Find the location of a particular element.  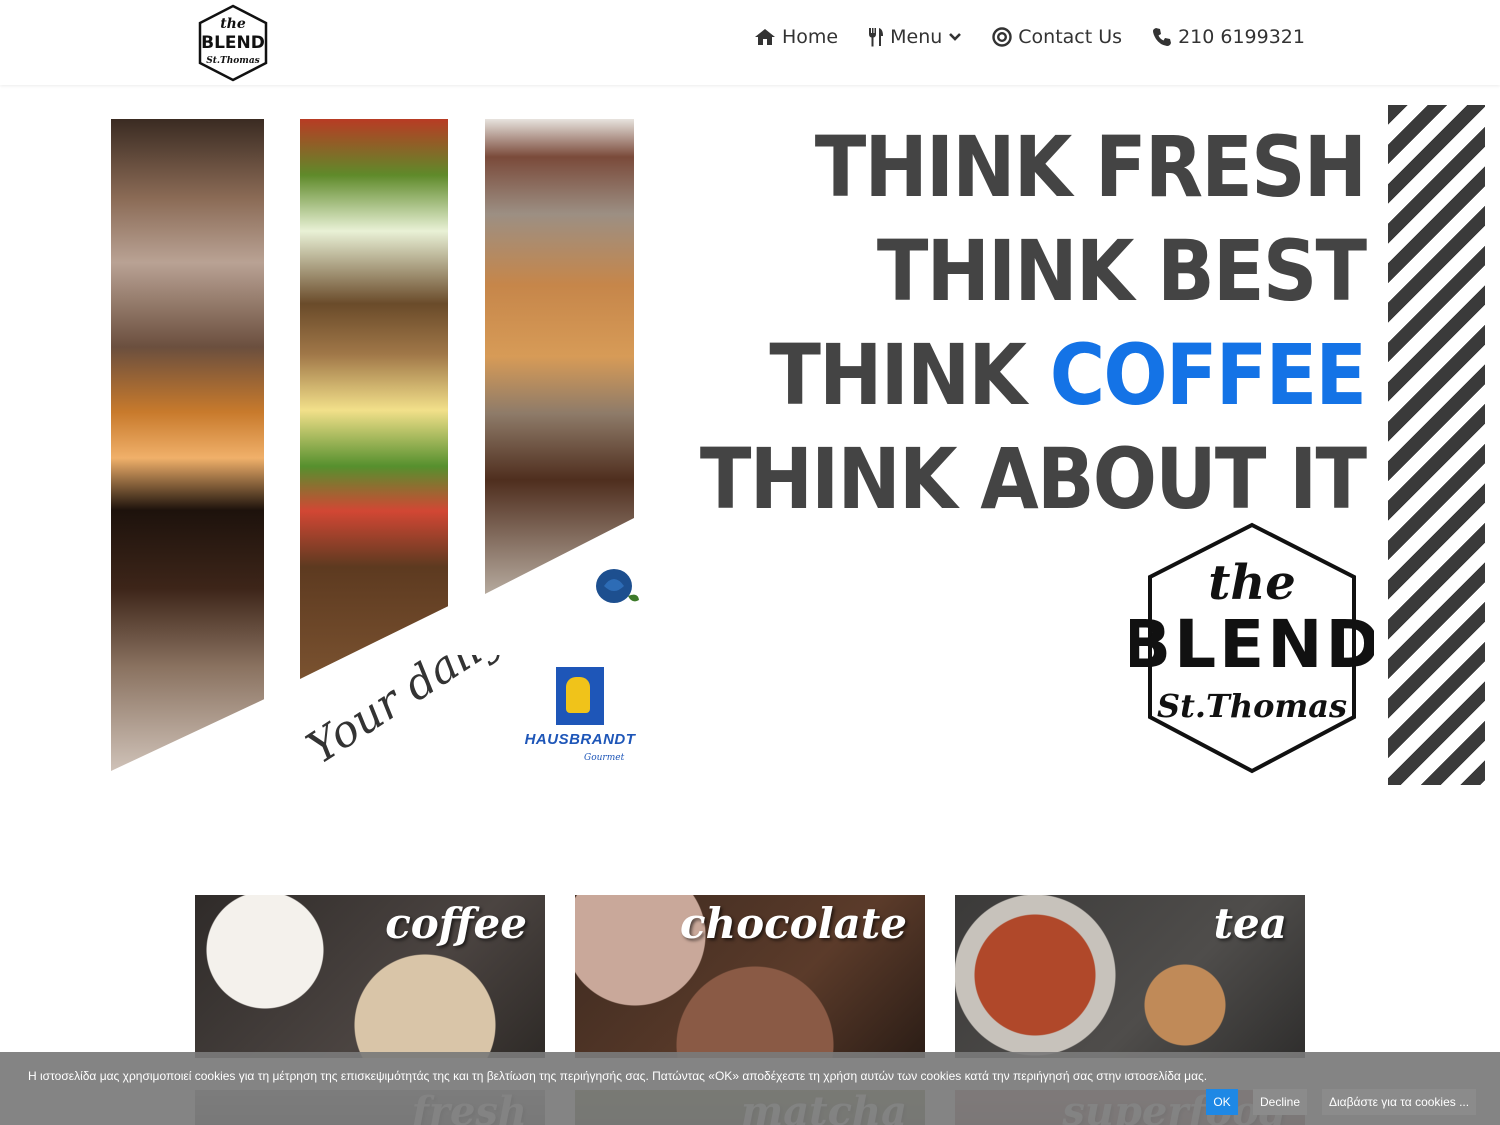

nav-home: Home is located at coordinates (796, 37).